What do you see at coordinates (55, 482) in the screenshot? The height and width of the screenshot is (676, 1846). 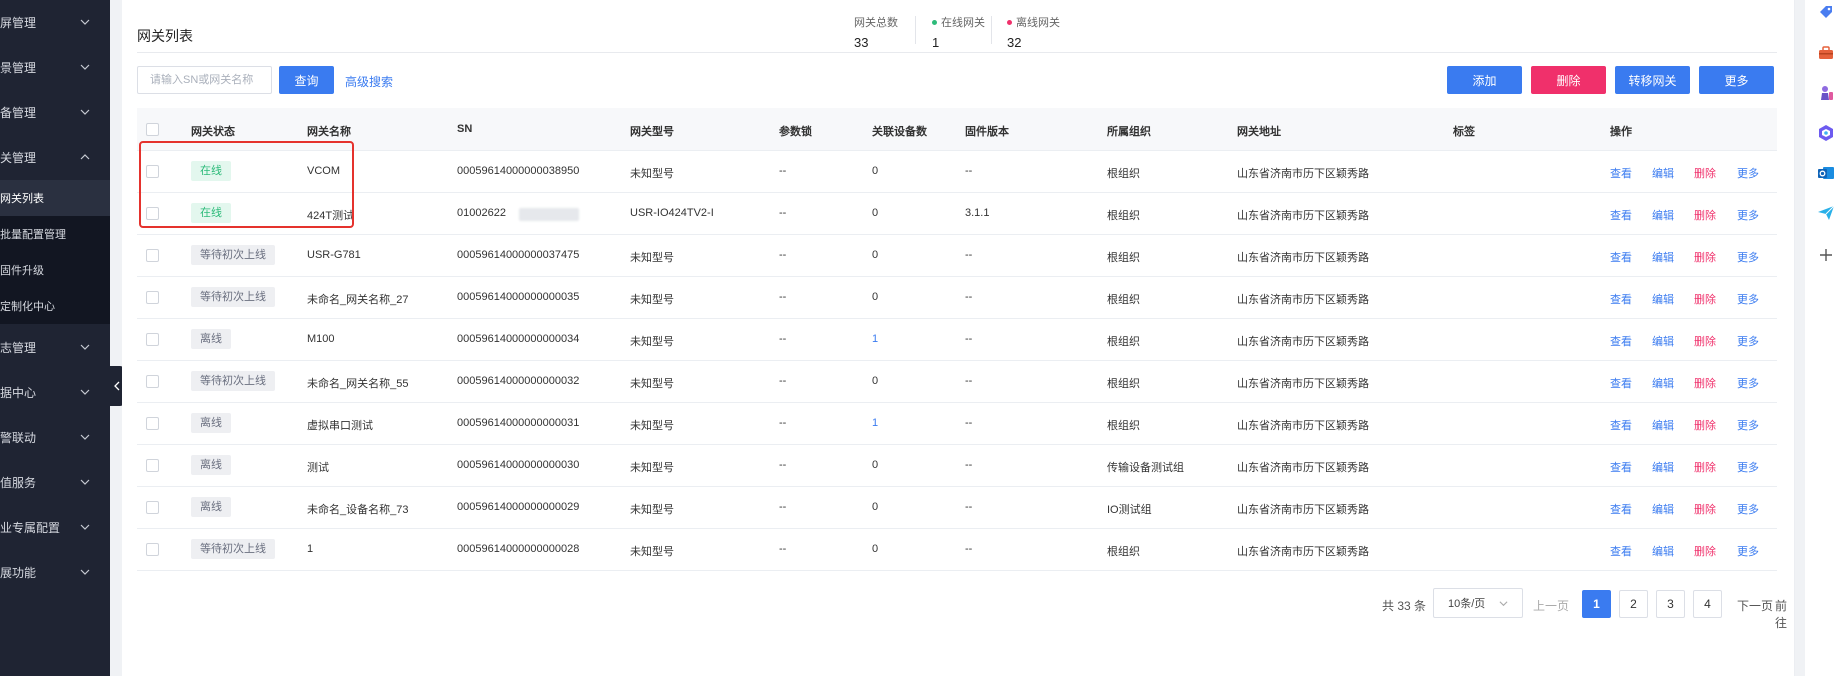 I see `sidebar-item-value-service: 值服务` at bounding box center [55, 482].